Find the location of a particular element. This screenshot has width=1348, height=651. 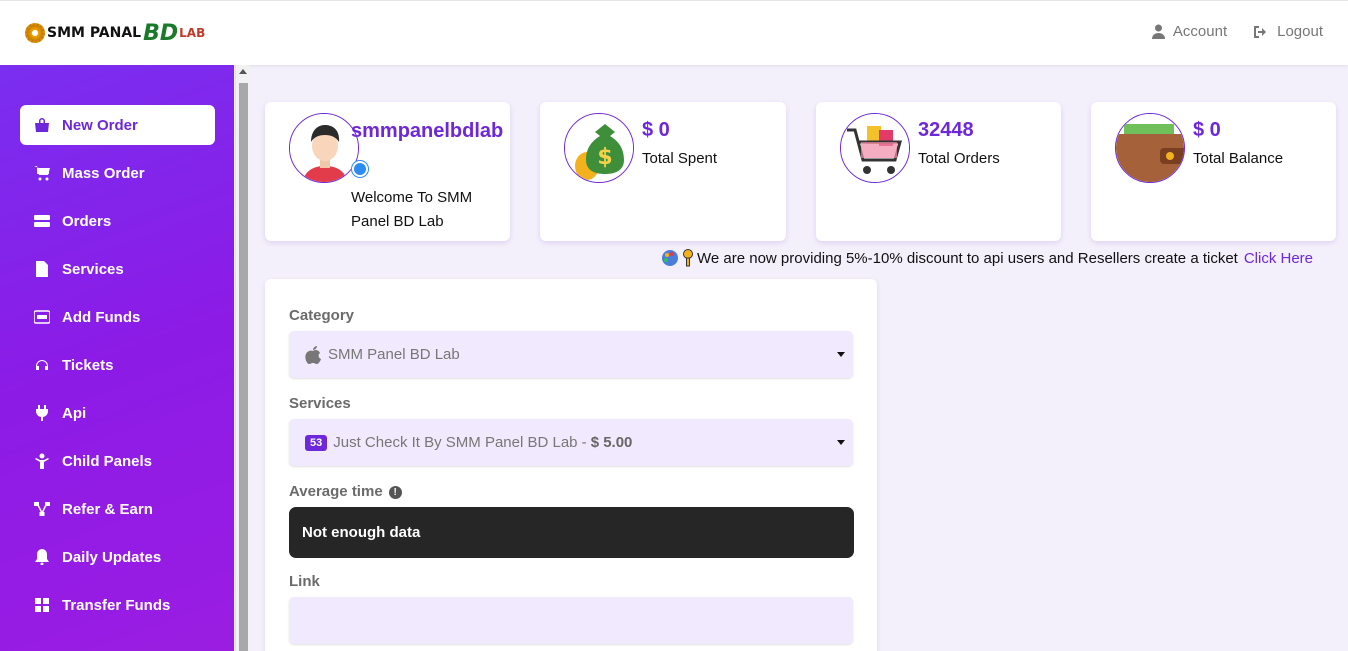

total-orders-card: 32448 Total Orders is located at coordinates (938, 171).